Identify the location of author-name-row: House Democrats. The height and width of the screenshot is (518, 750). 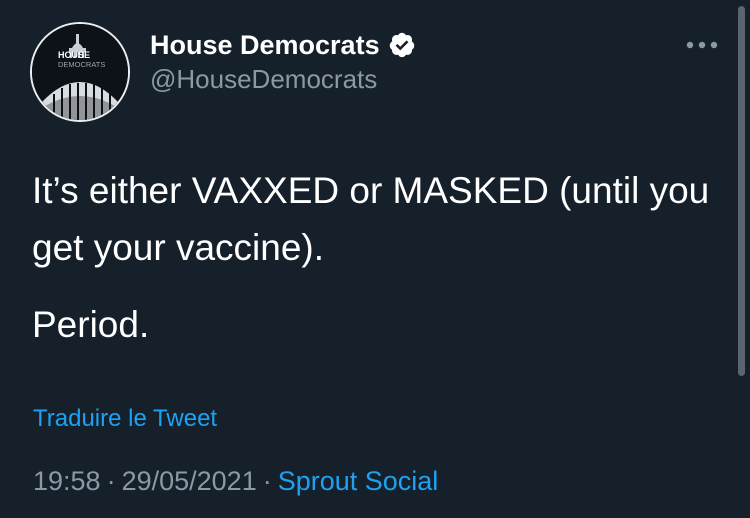
(283, 45).